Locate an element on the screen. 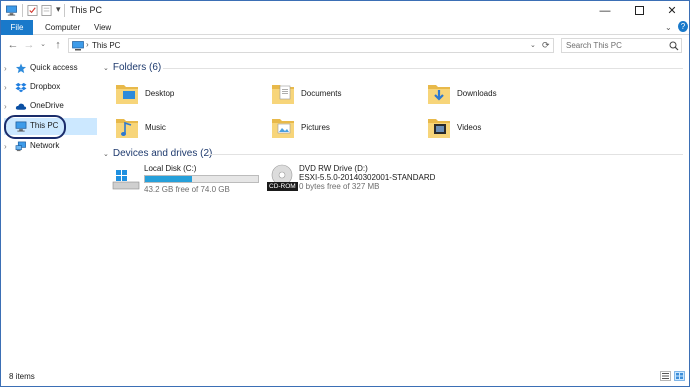 Image resolution: width=690 pixels, height=387 pixels. drive-free-space: 0 bytes free of 327 MB is located at coordinates (339, 186).